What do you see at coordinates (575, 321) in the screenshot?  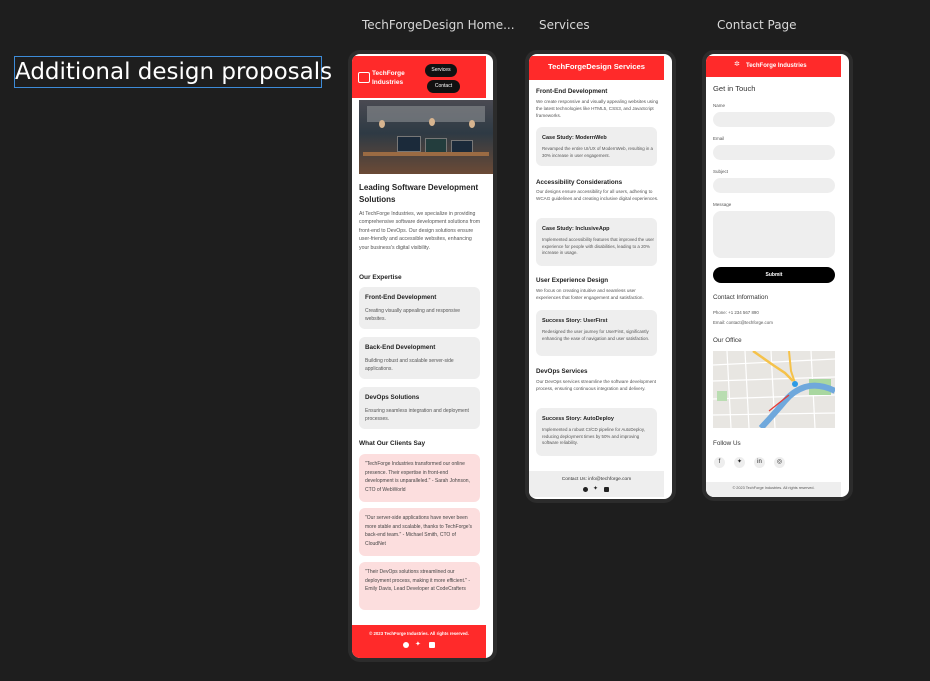 I see `service-card-title: Success Story: UserFirst` at bounding box center [575, 321].